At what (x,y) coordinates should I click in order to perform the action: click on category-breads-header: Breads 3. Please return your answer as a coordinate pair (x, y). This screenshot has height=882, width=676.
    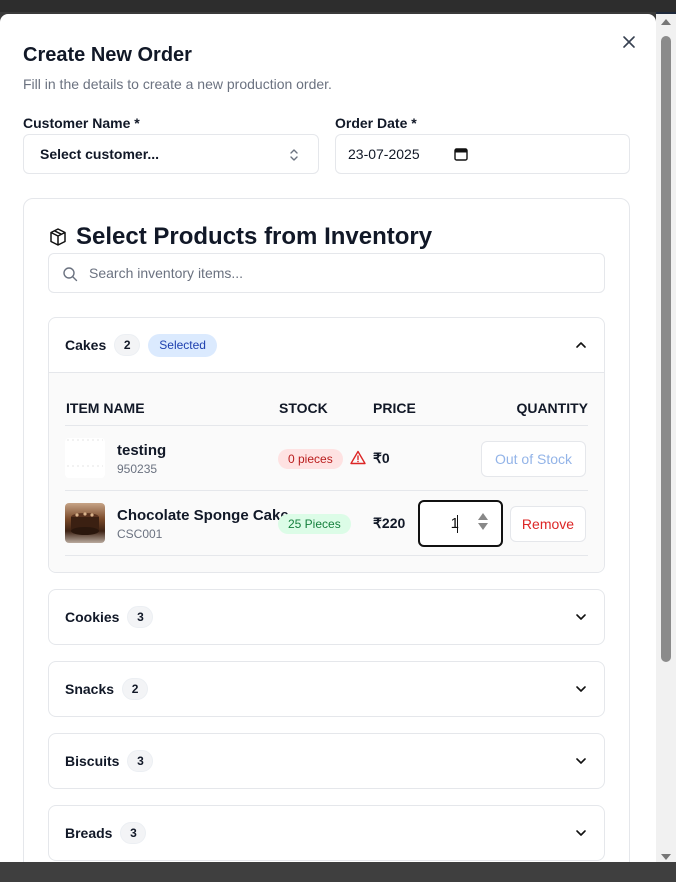
    Looking at the image, I should click on (326, 833).